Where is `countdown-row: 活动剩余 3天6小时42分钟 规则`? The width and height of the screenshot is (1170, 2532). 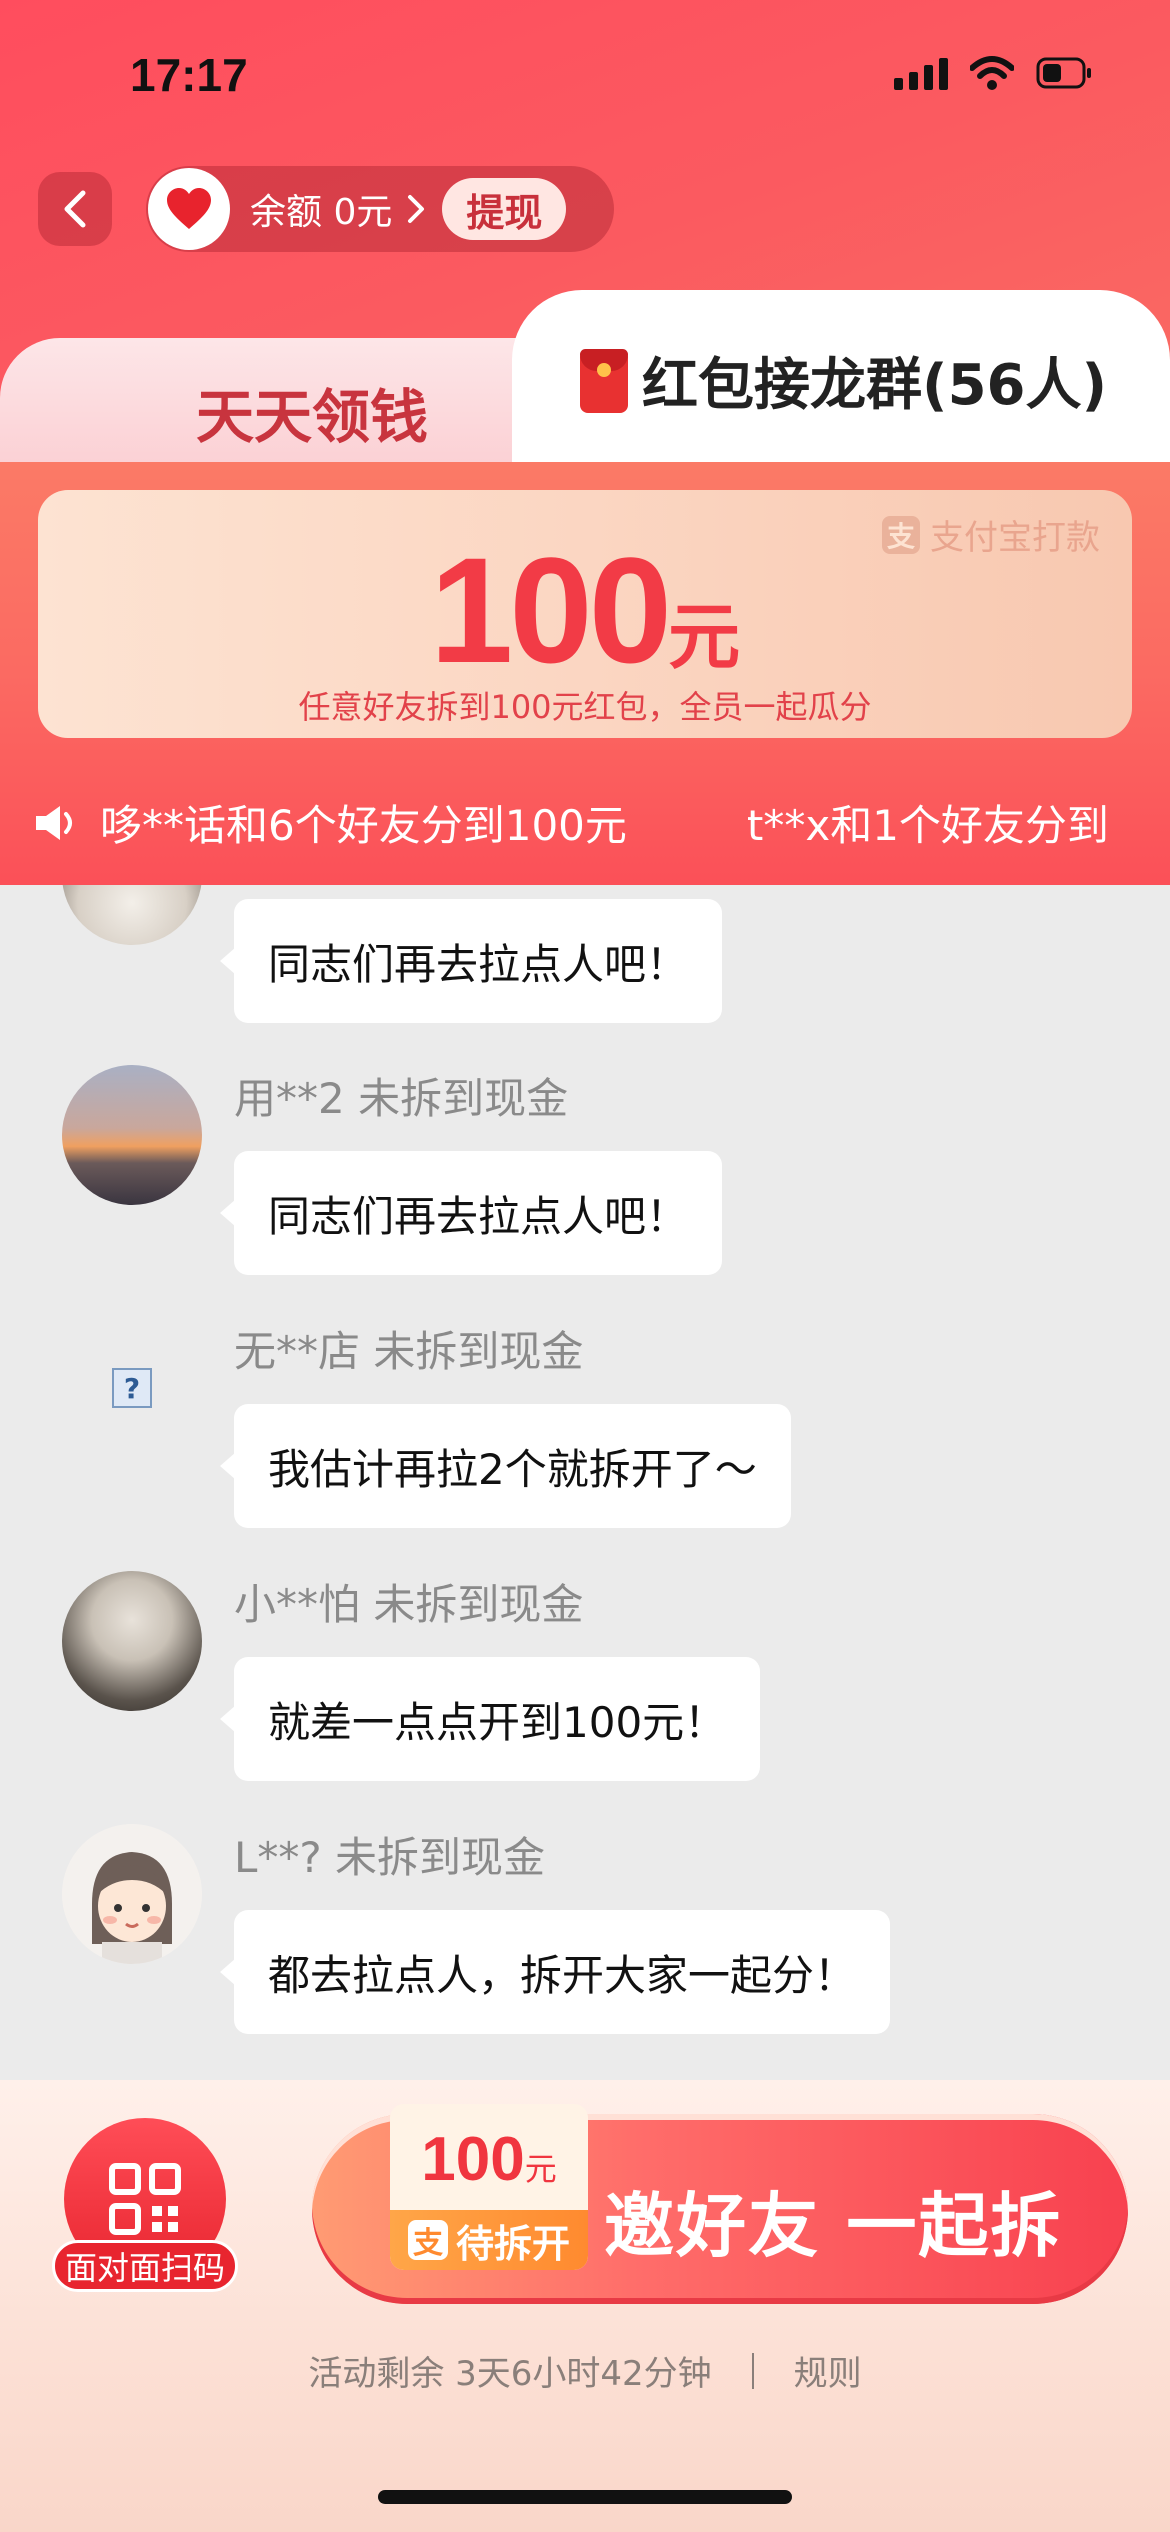
countdown-row: 活动剩余 3天6小时42分钟 规则 is located at coordinates (585, 2370).